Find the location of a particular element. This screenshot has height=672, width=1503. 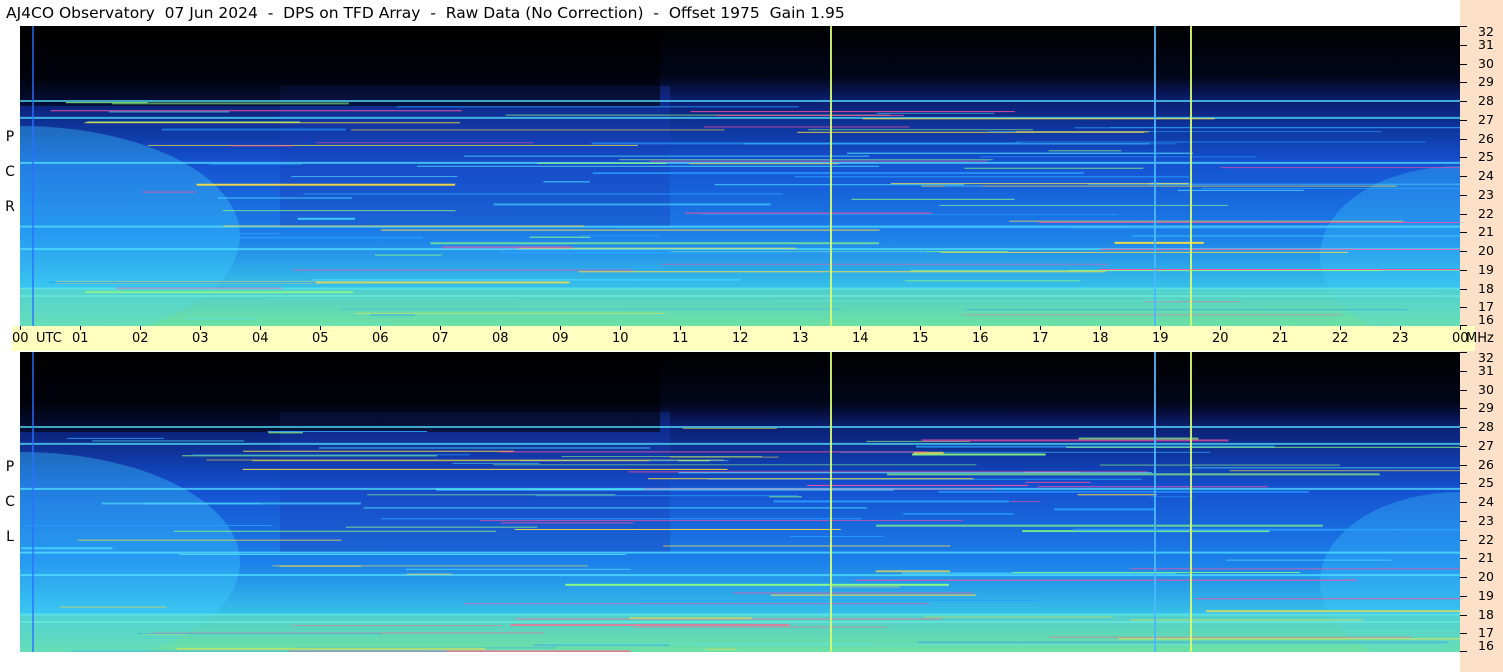

freq-tick-label: 24 is located at coordinates (1486, 175).